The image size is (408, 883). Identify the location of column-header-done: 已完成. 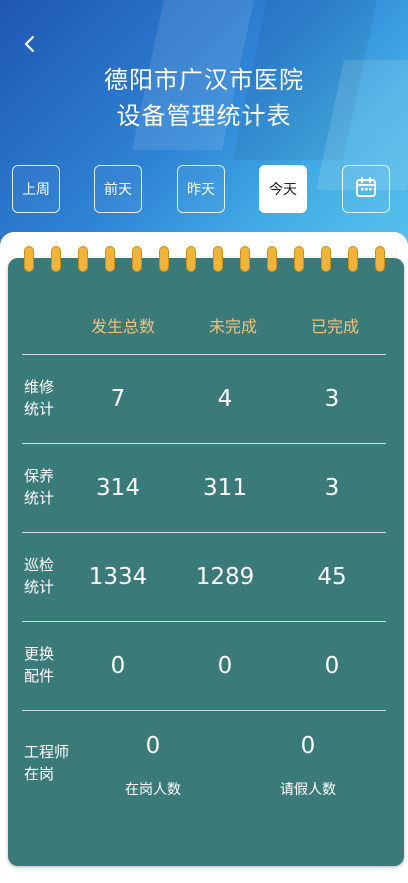
(334, 326).